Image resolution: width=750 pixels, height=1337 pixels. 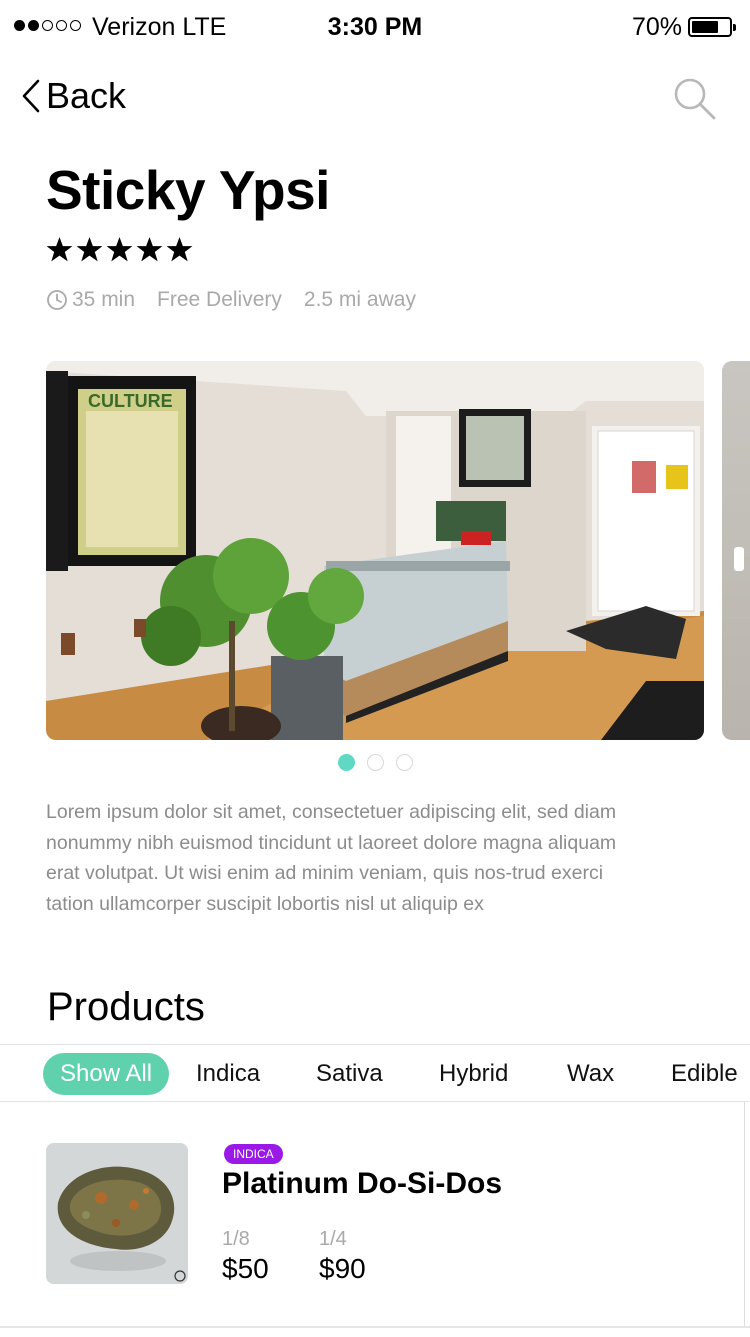 I want to click on svg-text: CULTURE, so click(x=130, y=401).